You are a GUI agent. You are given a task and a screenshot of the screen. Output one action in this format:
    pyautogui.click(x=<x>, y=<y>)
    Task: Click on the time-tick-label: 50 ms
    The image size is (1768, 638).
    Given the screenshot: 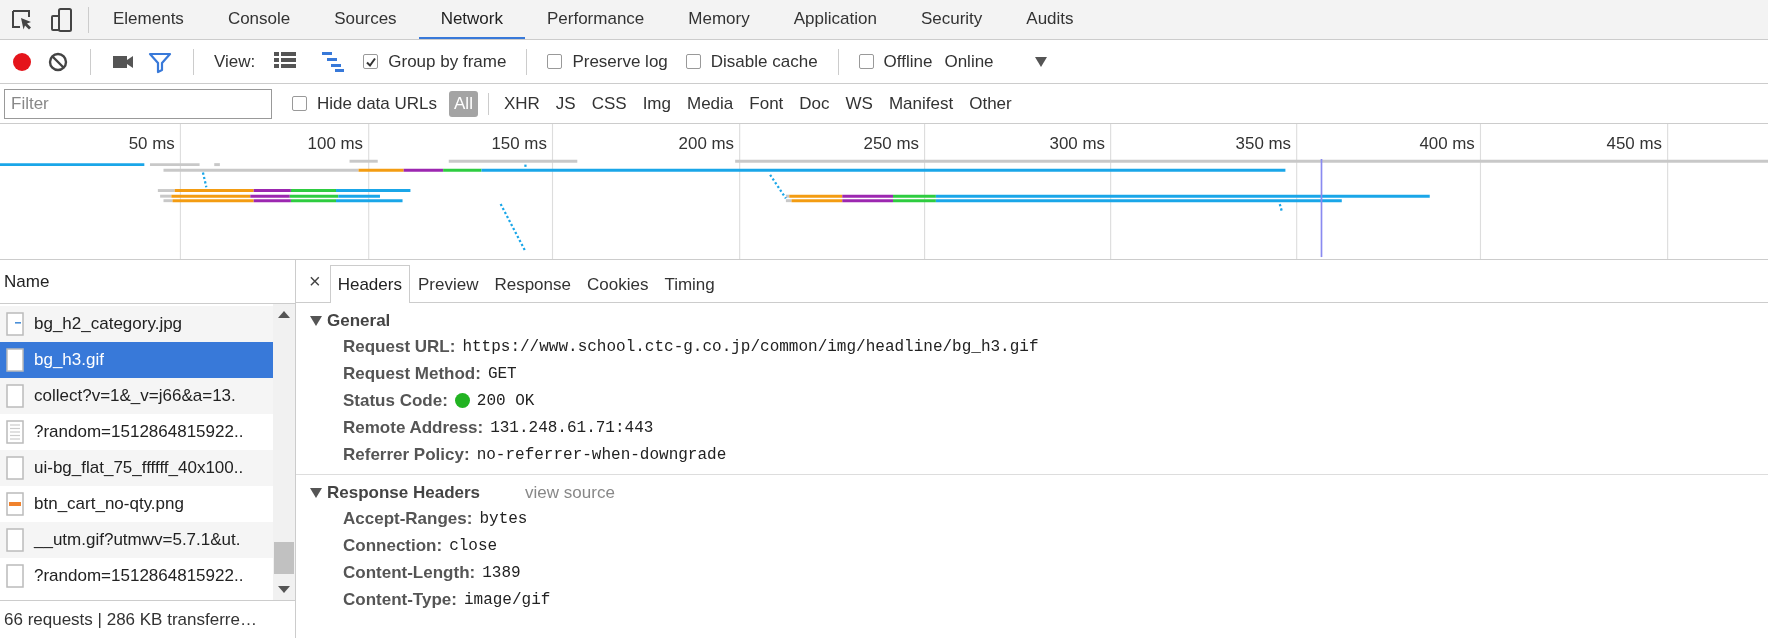 What is the action you would take?
    pyautogui.click(x=151, y=143)
    